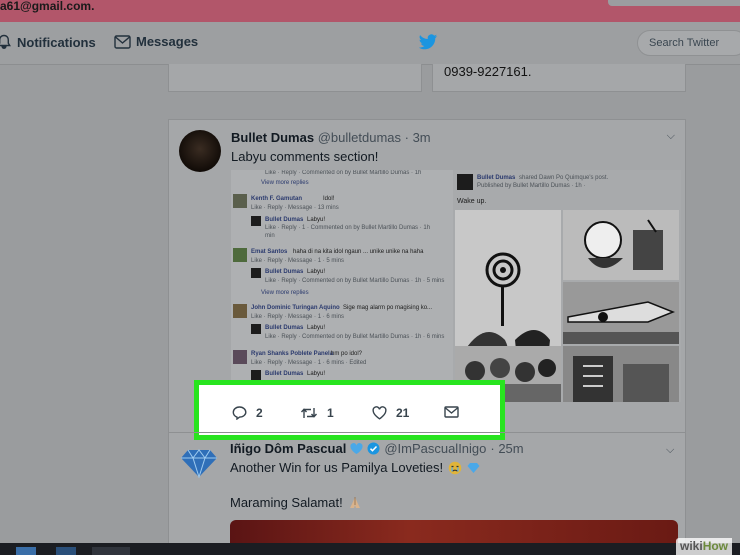 The width and height of the screenshot is (740, 555). I want to click on tweet-author: Iñigo Dôm Pascual @ImPascualInigo · 25m, so click(377, 448).